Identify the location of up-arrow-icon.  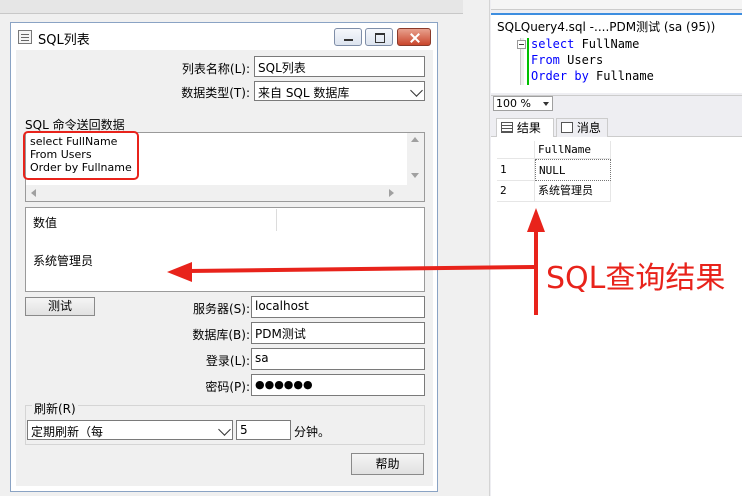
(536, 220).